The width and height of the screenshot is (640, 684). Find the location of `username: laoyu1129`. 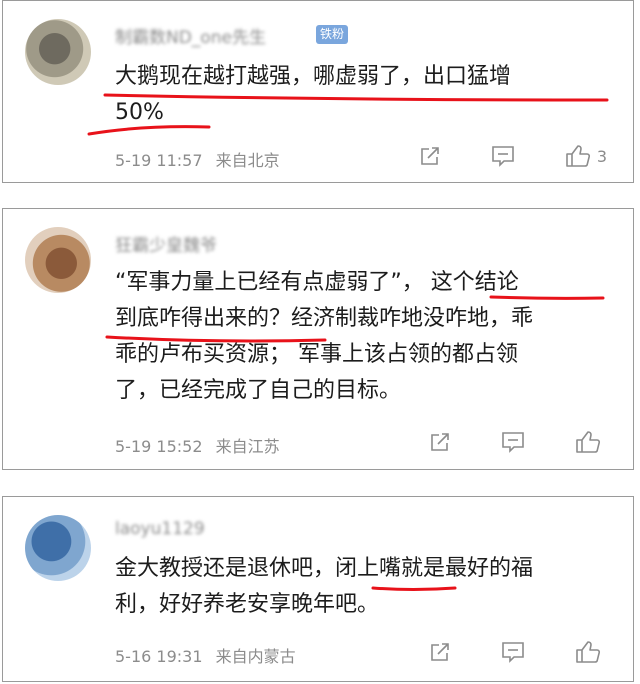

username: laoyu1129 is located at coordinates (160, 529).